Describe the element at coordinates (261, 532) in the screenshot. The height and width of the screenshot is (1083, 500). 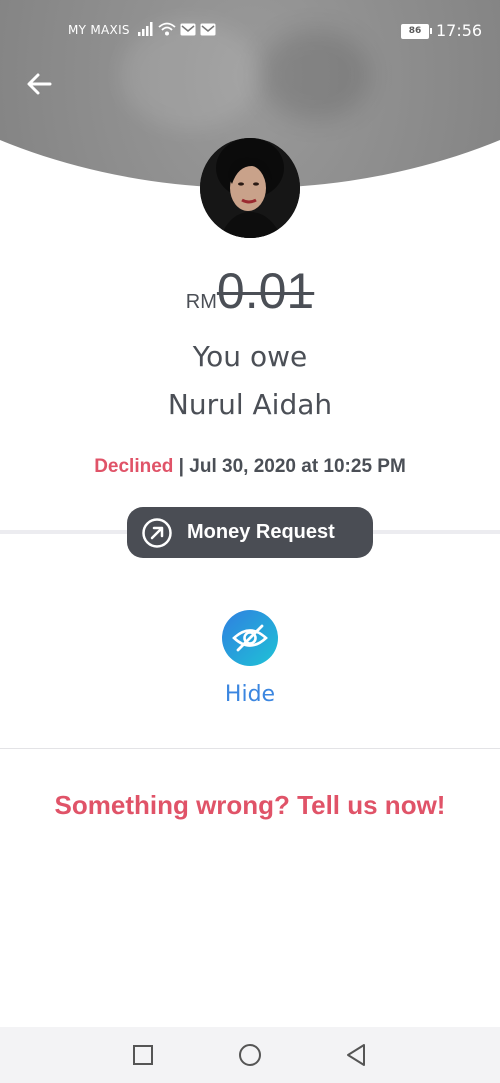
I see `transaction-type-label: Money Request` at that location.